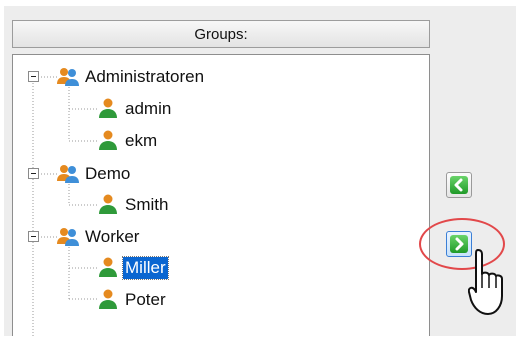 The image size is (521, 337). What do you see at coordinates (33, 76) in the screenshot?
I see `collapse-administratoren` at bounding box center [33, 76].